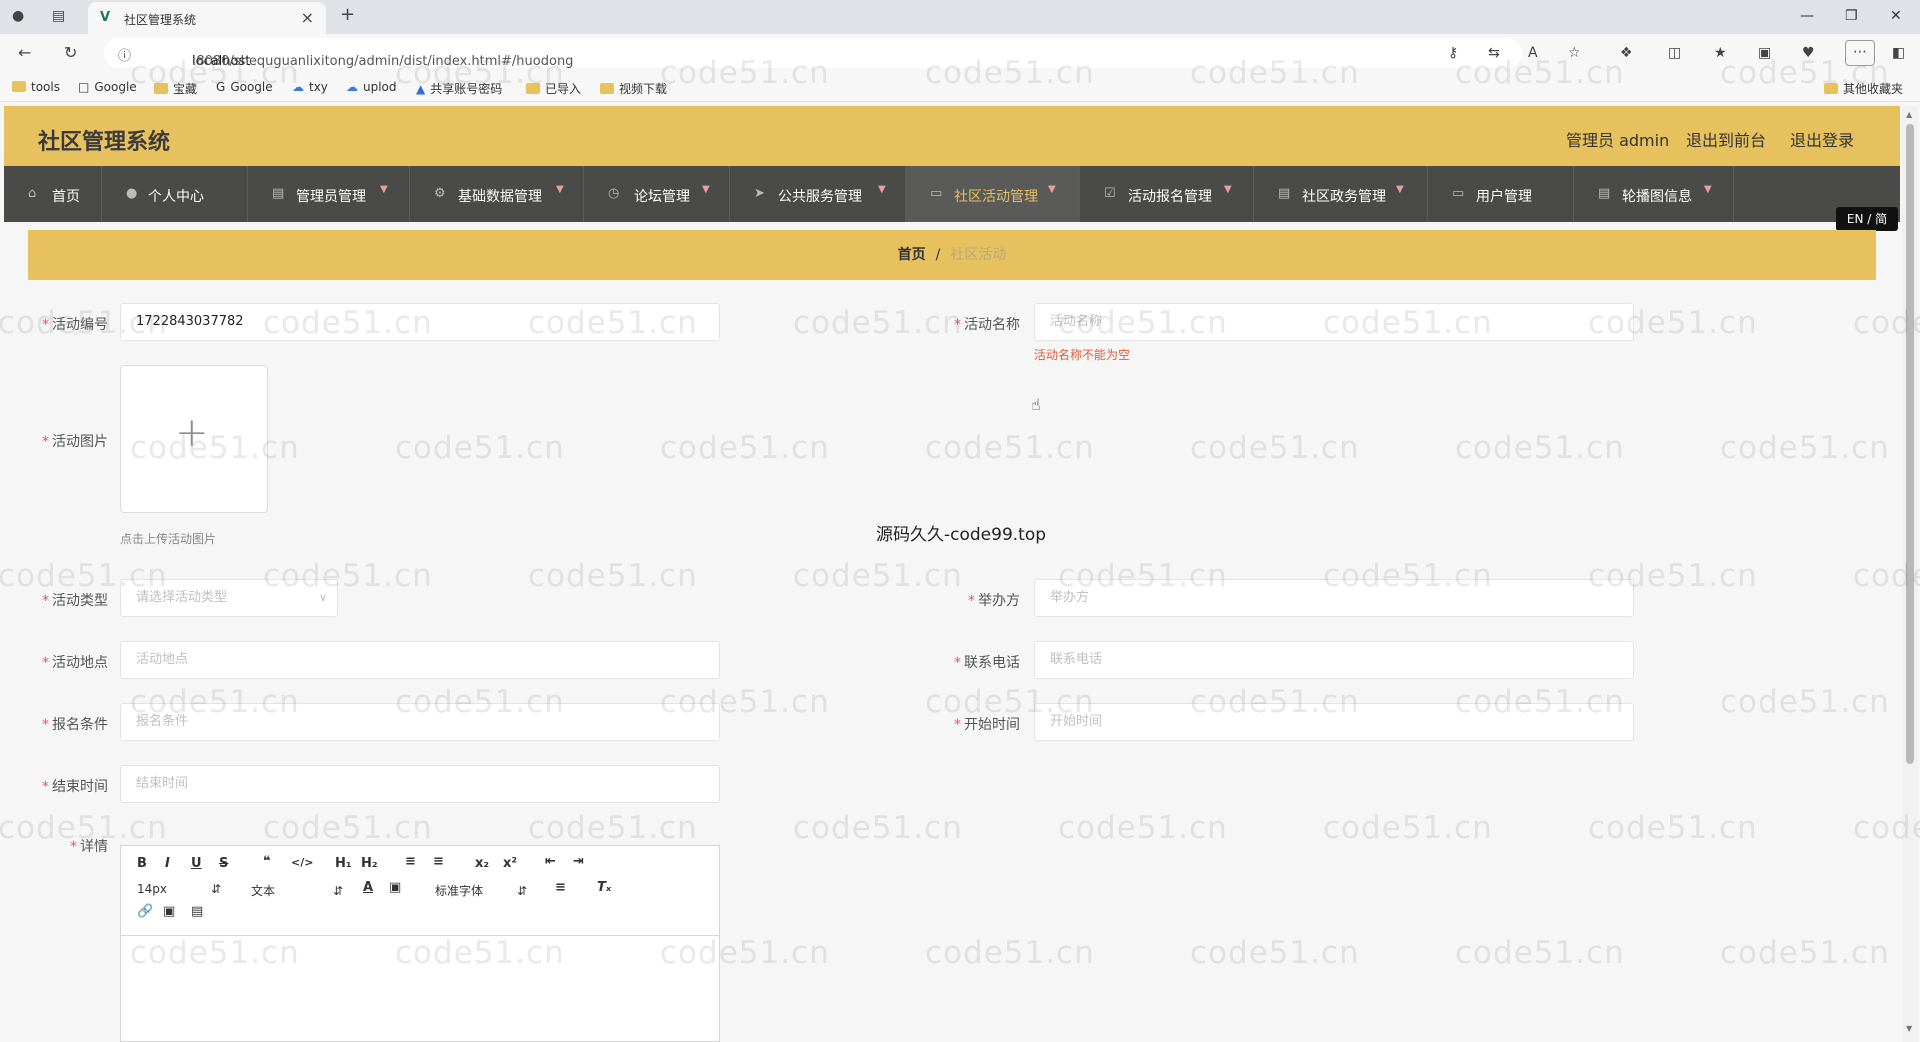 The height and width of the screenshot is (1042, 1920). What do you see at coordinates (1626, 53) in the screenshot?
I see `extensions-icon: ❖` at bounding box center [1626, 53].